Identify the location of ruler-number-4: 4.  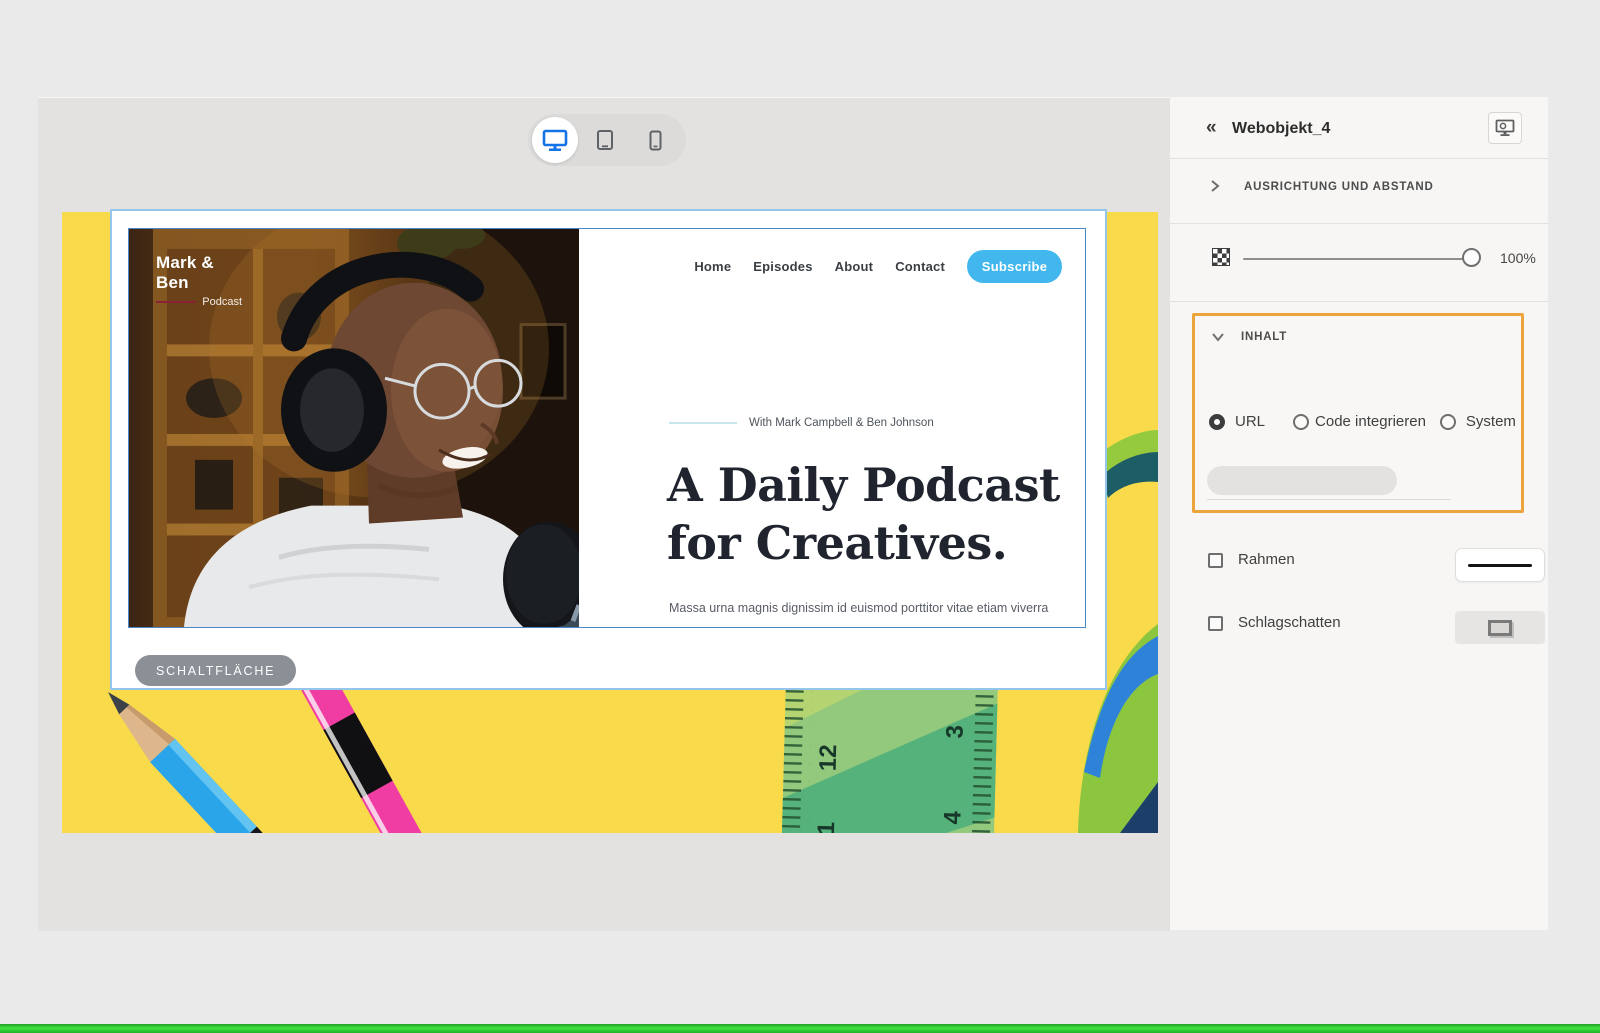
(952, 817).